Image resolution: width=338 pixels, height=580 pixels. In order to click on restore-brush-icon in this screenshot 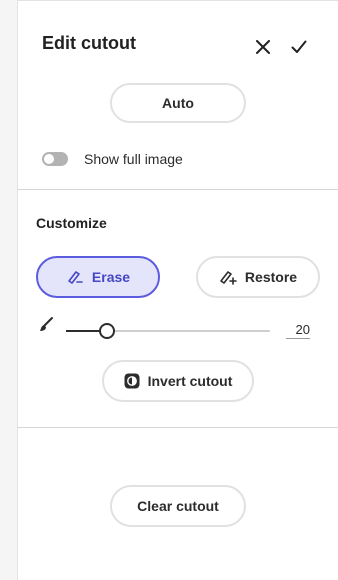, I will do `click(228, 278)`.